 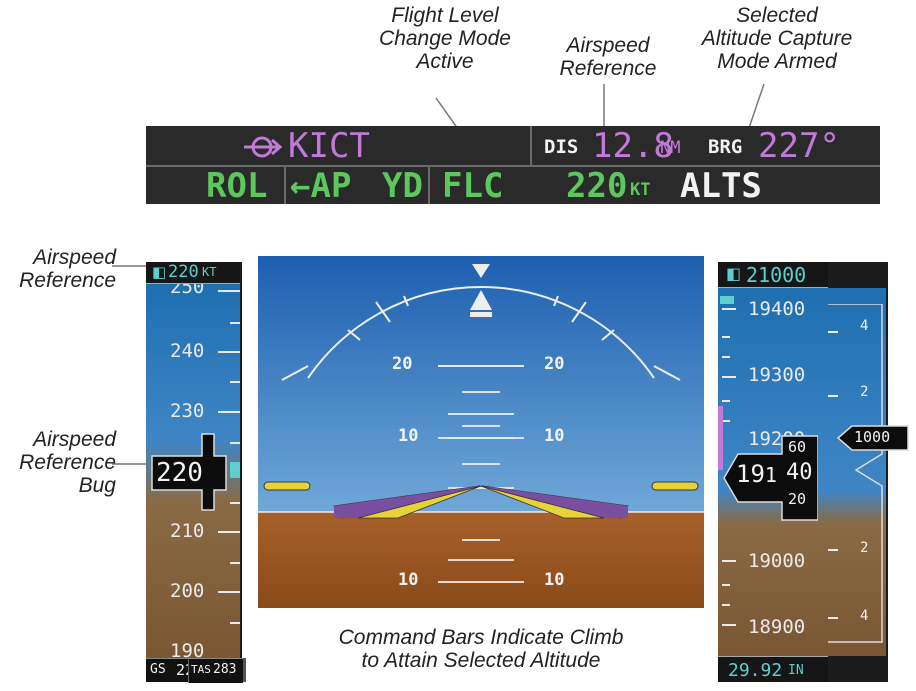 What do you see at coordinates (402, 186) in the screenshot?
I see `yd-status: YD` at bounding box center [402, 186].